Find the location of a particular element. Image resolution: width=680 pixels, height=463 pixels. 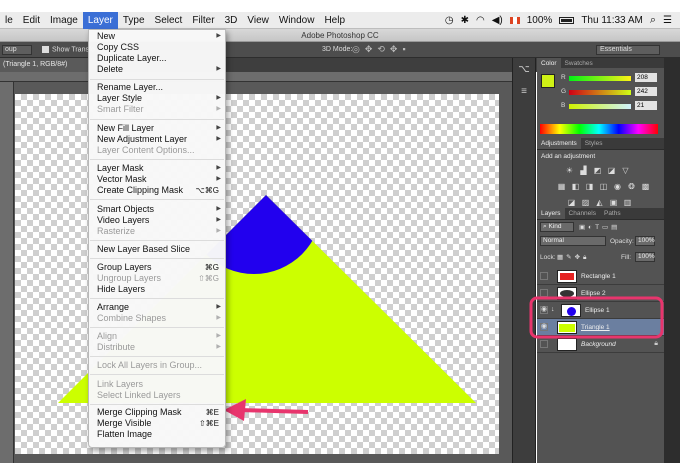

layer-thumbnail is located at coordinates (567, 293).